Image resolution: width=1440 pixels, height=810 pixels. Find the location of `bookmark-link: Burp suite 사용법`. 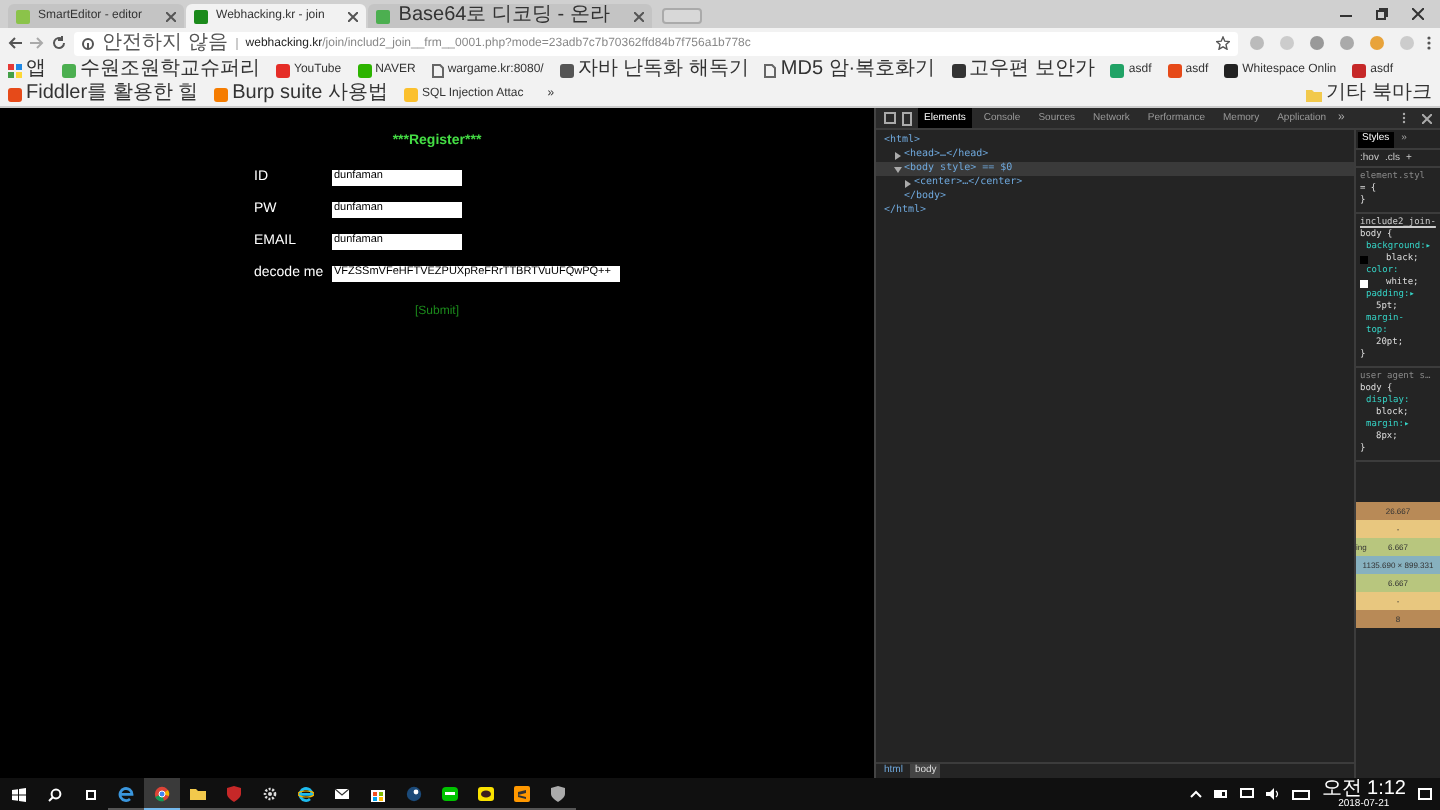

bookmark-link: Burp suite 사용법 is located at coordinates (301, 94).